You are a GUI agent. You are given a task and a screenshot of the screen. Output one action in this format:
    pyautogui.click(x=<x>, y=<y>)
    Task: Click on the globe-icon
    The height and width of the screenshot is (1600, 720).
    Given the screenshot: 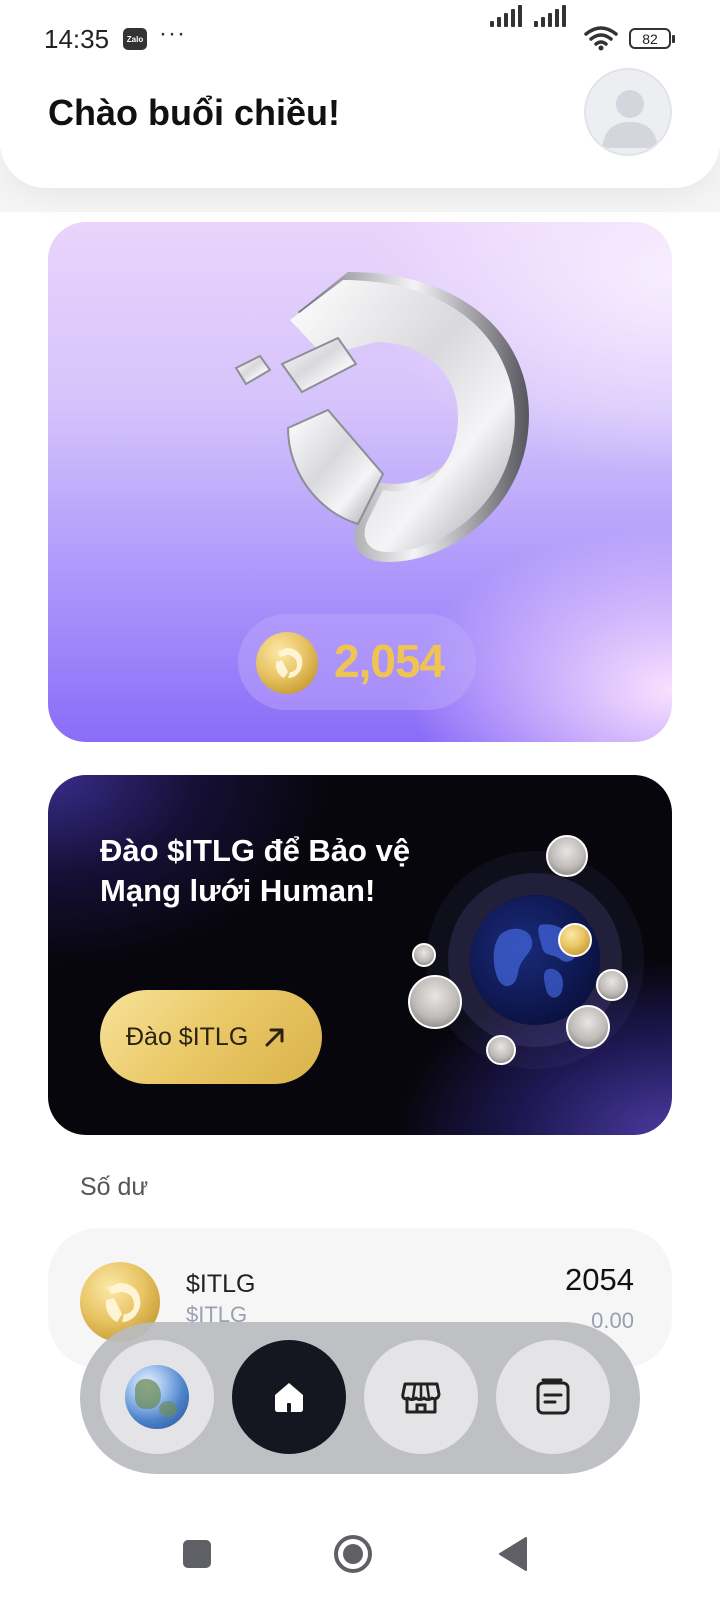 What is the action you would take?
    pyautogui.click(x=157, y=1397)
    